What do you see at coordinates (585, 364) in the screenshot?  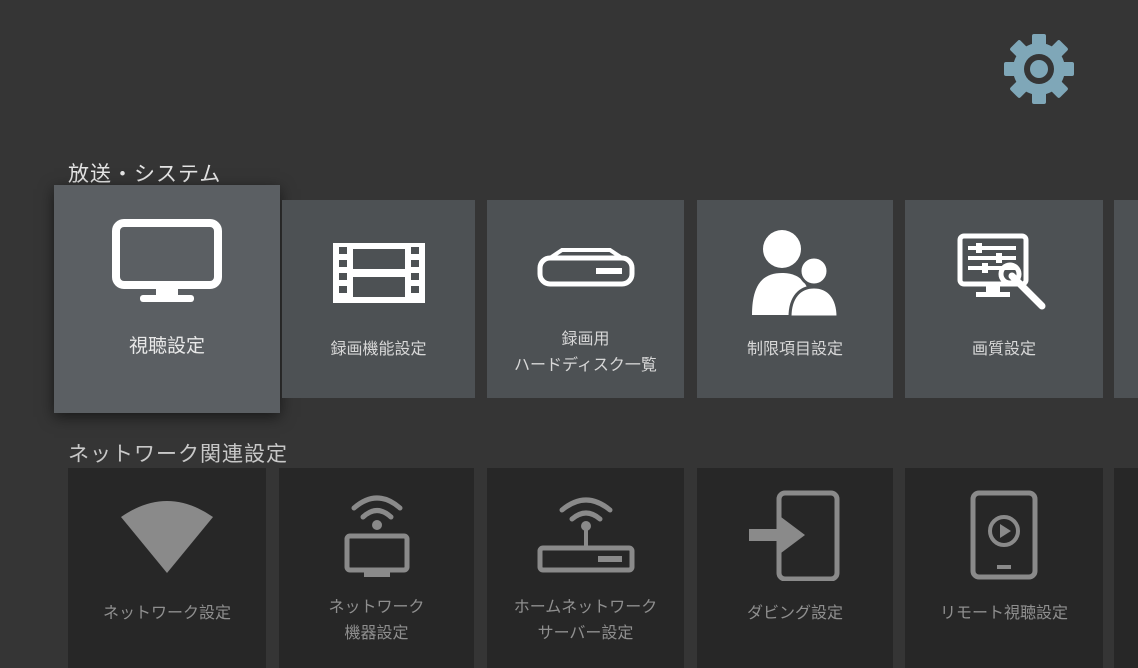 I see `tile-label-line2: ハードディスク一覧` at bounding box center [585, 364].